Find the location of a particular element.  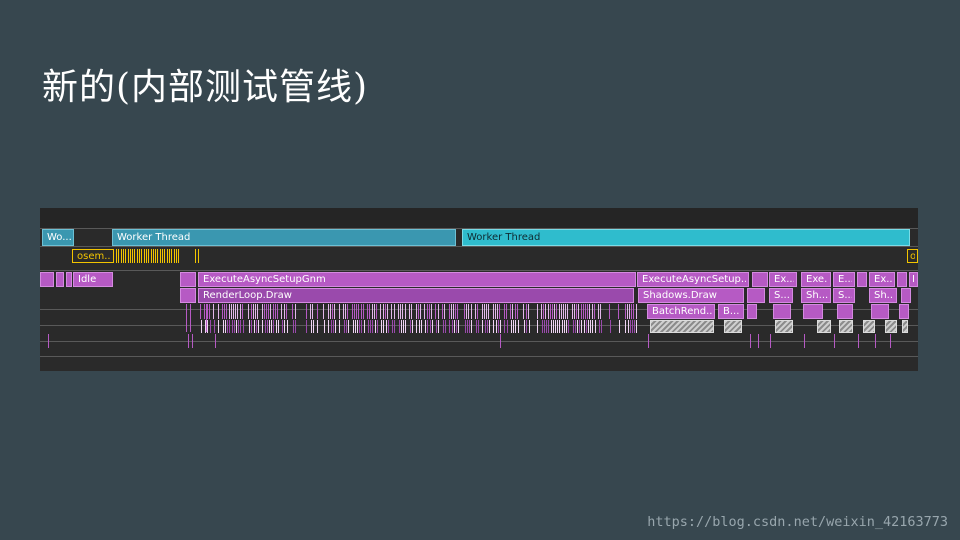

job-block-idle: Idle is located at coordinates (93, 279).